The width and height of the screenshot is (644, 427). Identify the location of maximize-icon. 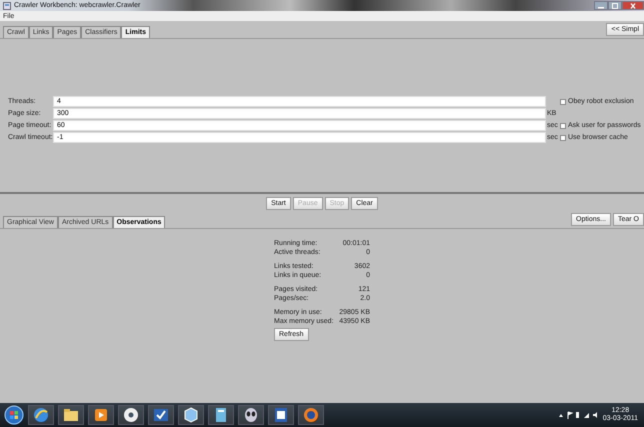
(615, 5).